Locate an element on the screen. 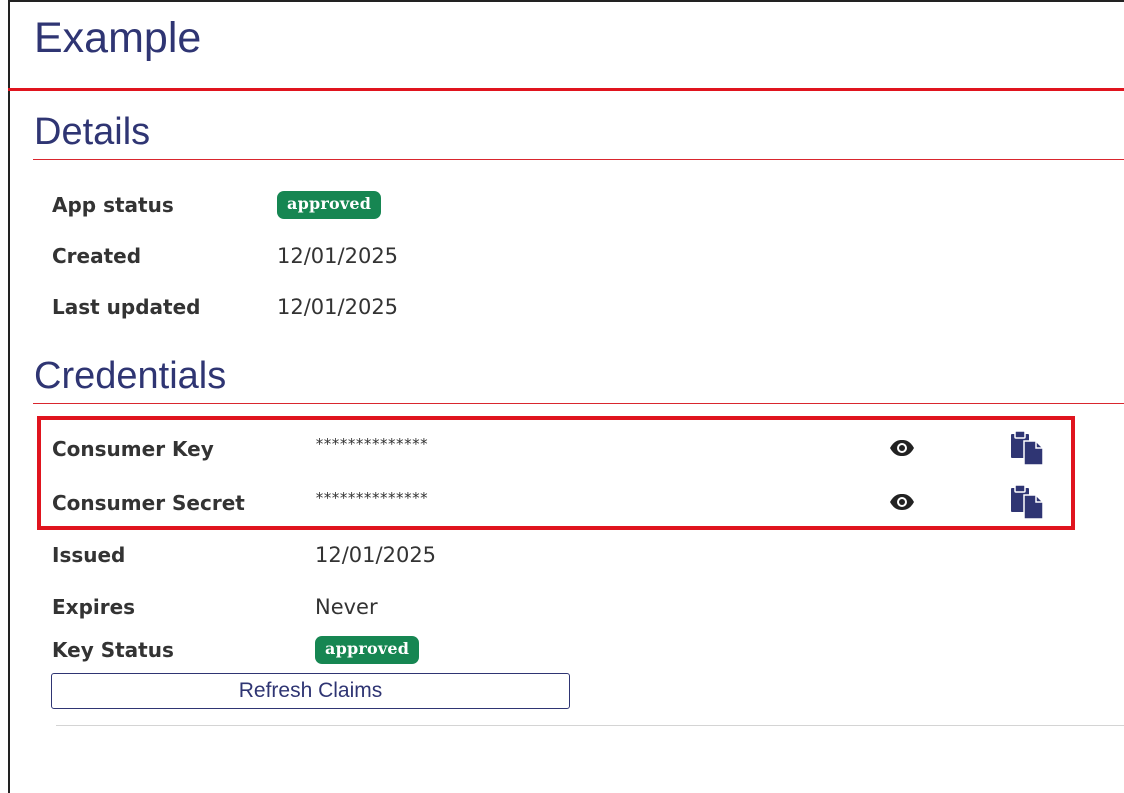 This screenshot has height=793, width=1124. key-status-label: Key Status is located at coordinates (113, 650).